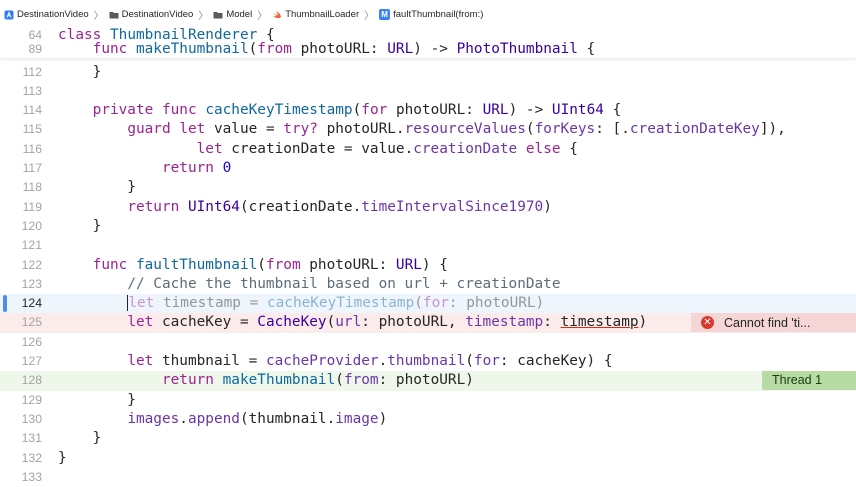 This screenshot has width=856, height=487. Describe the element at coordinates (428, 400) in the screenshot. I see `code-line: 129 }` at that location.